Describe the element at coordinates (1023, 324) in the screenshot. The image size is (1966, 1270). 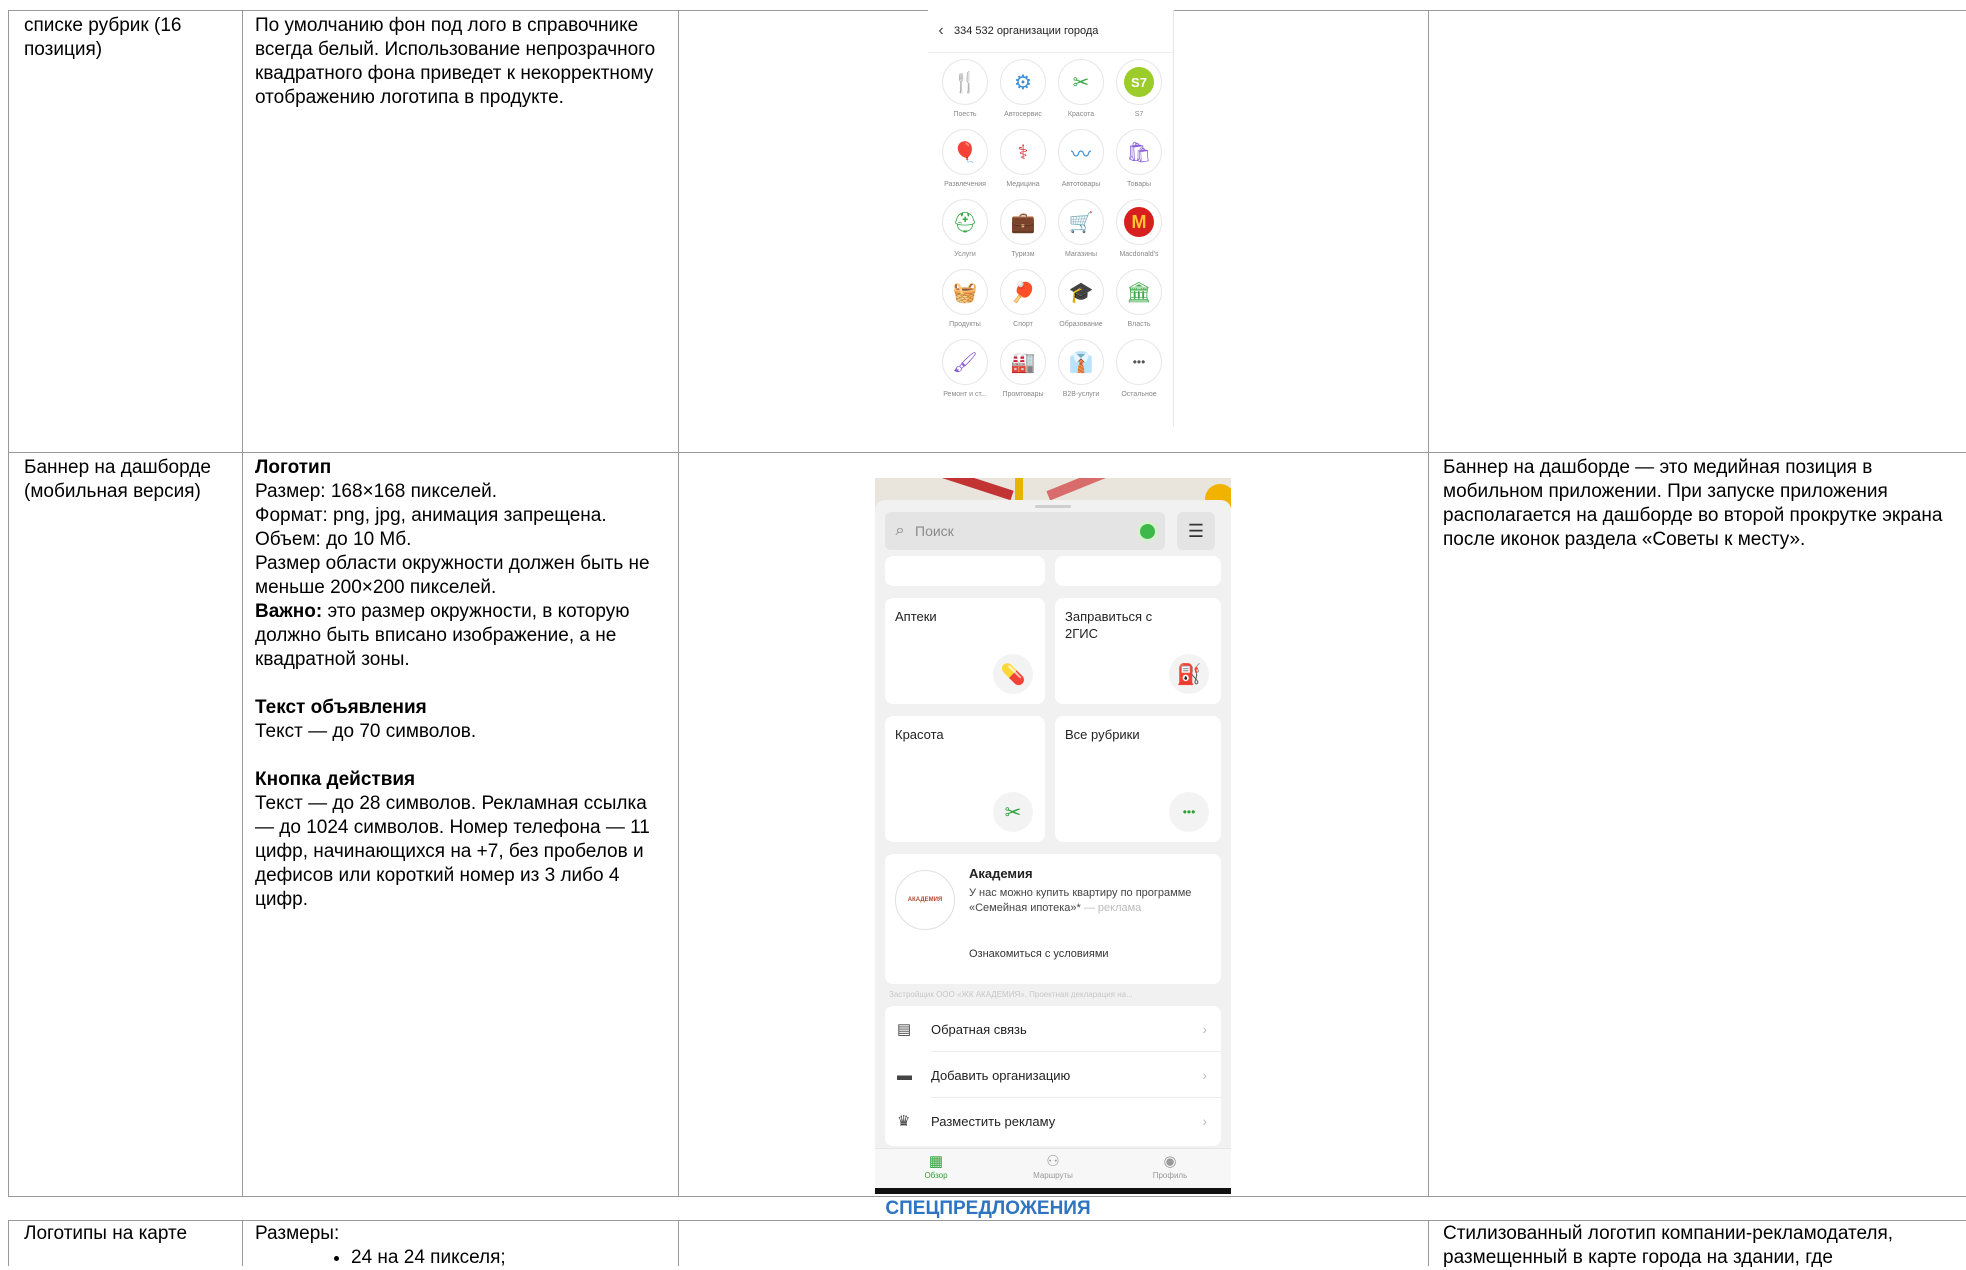
I see `rubric-label: Спорт` at that location.